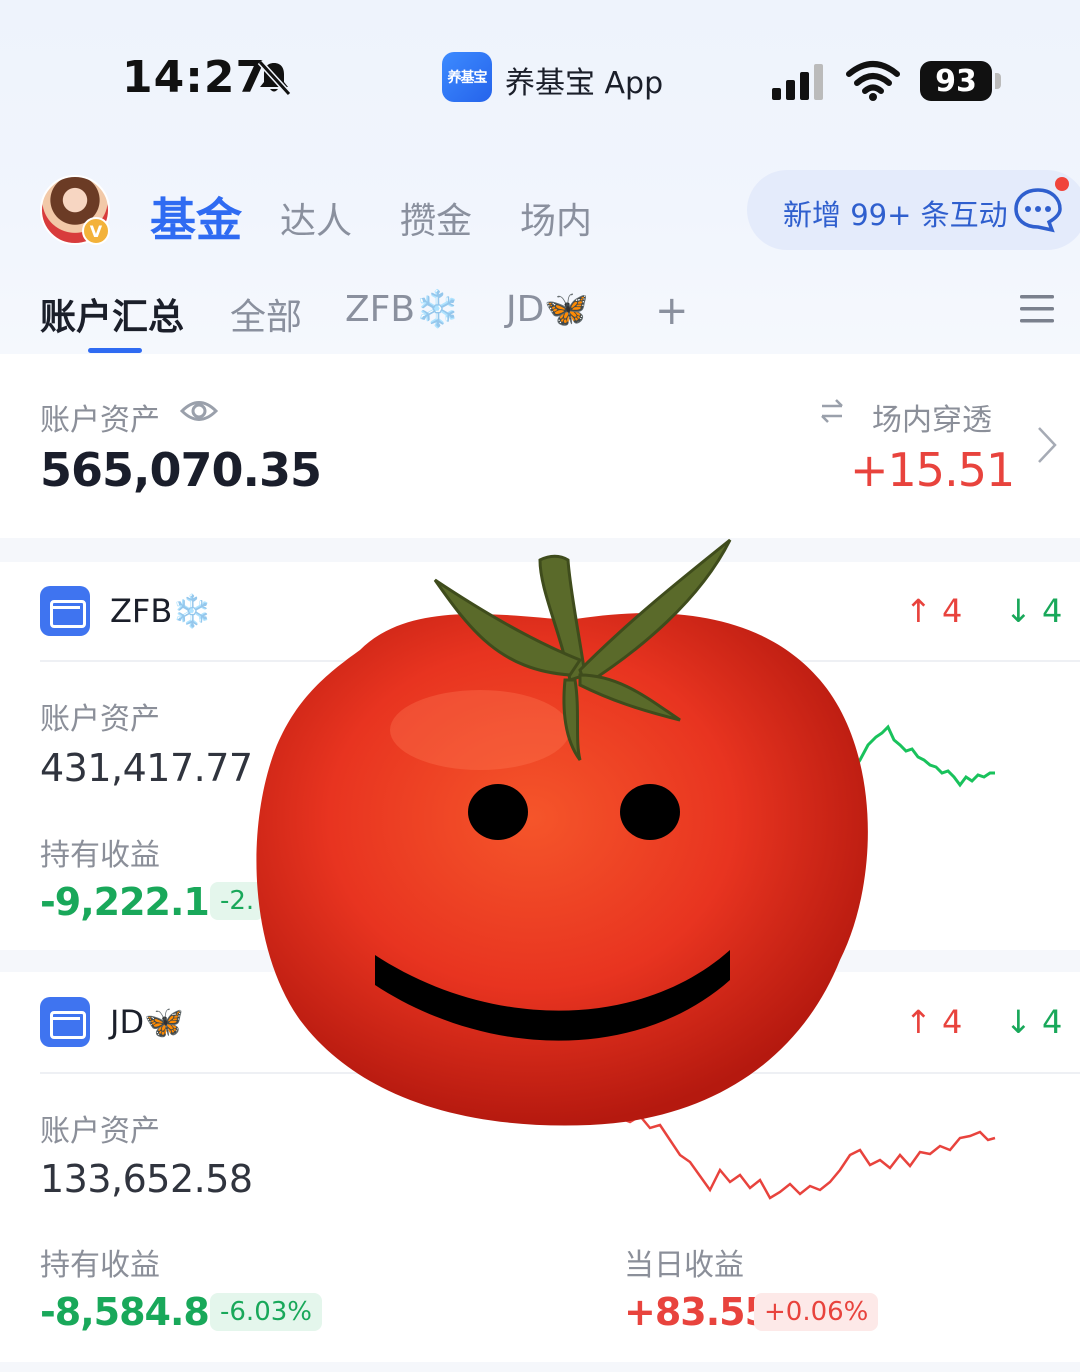 Image resolution: width=1080 pixels, height=1372 pixels. What do you see at coordinates (161, 611) in the screenshot?
I see `account-name: ZFB❄️` at bounding box center [161, 611].